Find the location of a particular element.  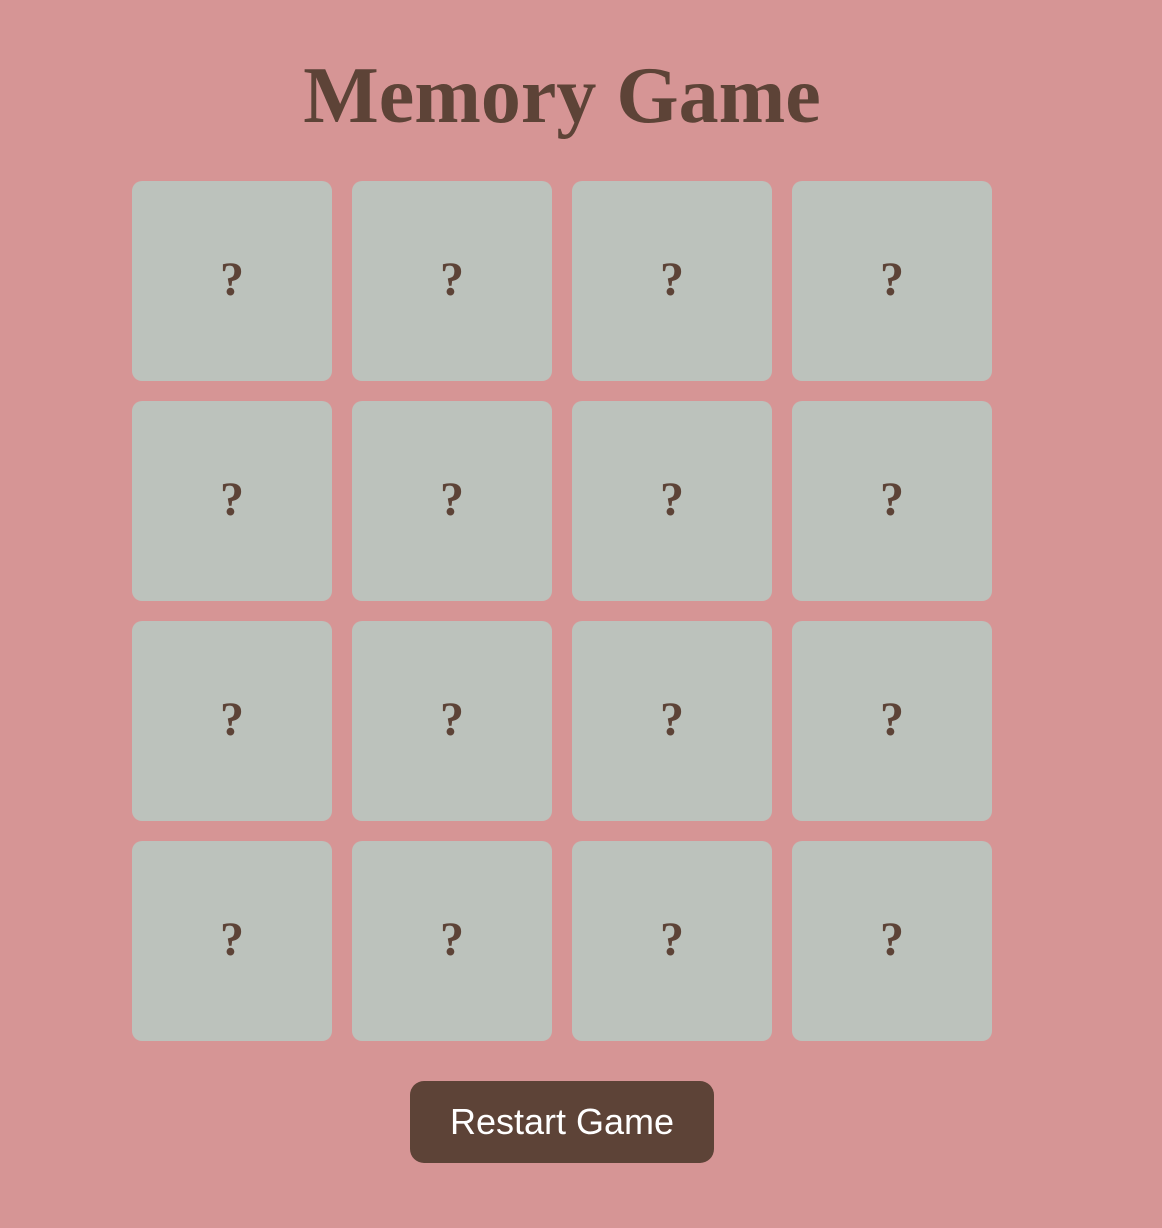

restart-game-button: Restart Game is located at coordinates (562, 1122).